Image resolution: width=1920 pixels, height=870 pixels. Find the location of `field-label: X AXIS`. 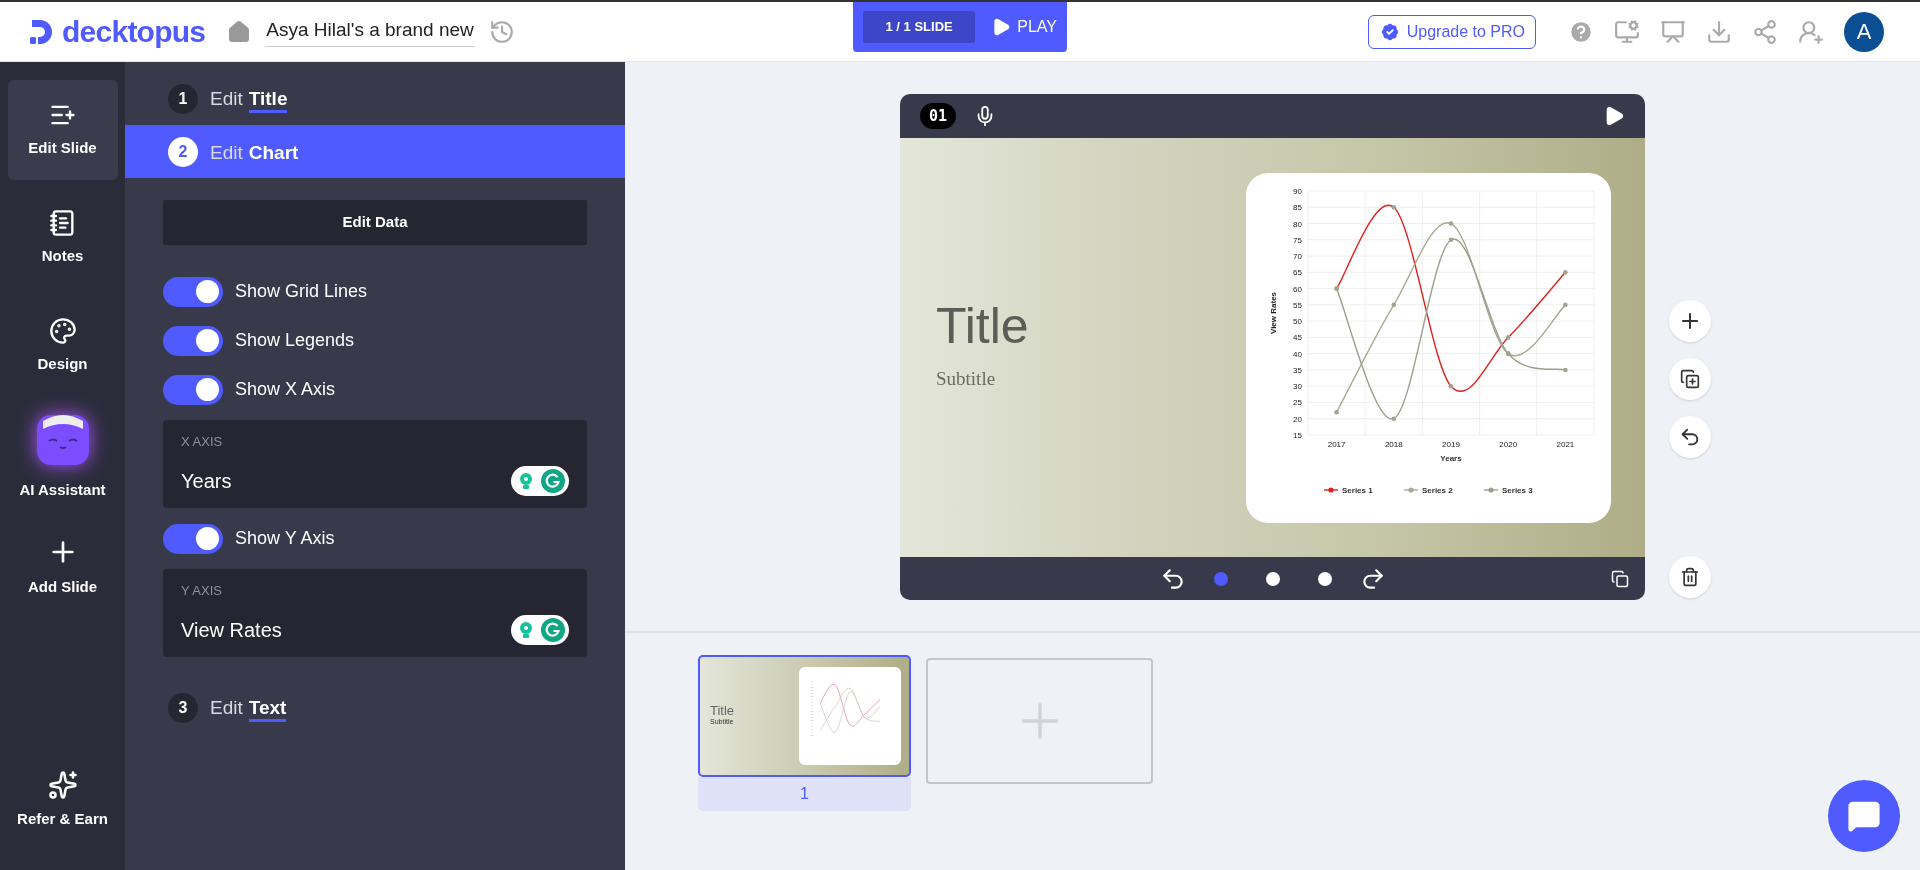

field-label: X AXIS is located at coordinates (202, 442).